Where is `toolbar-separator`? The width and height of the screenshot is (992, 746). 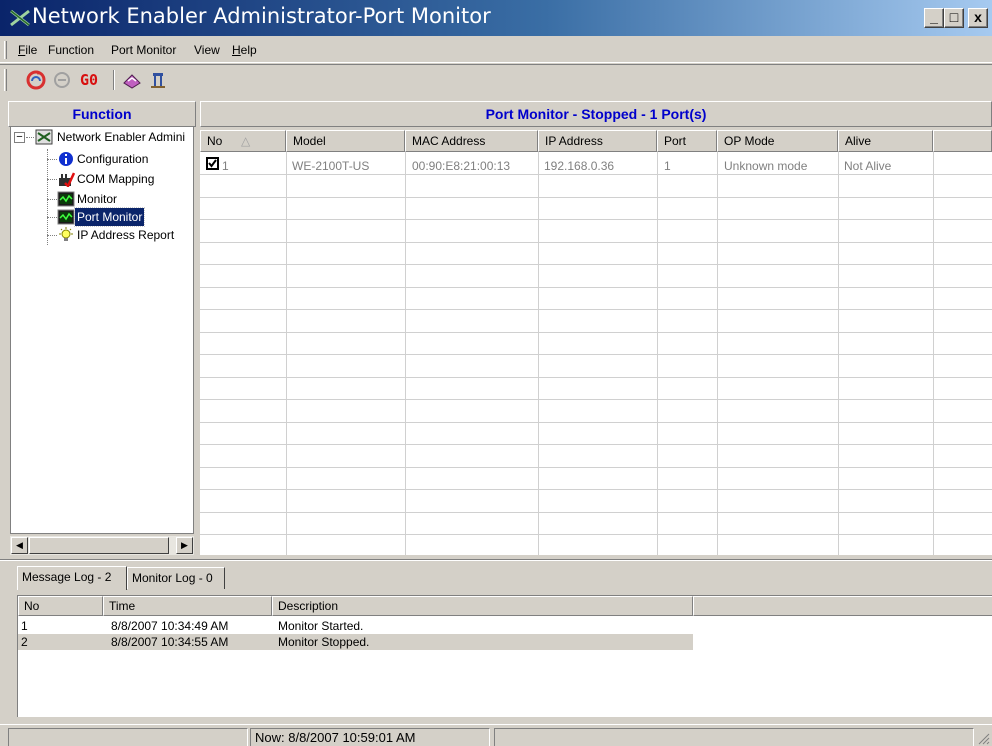 toolbar-separator is located at coordinates (114, 80).